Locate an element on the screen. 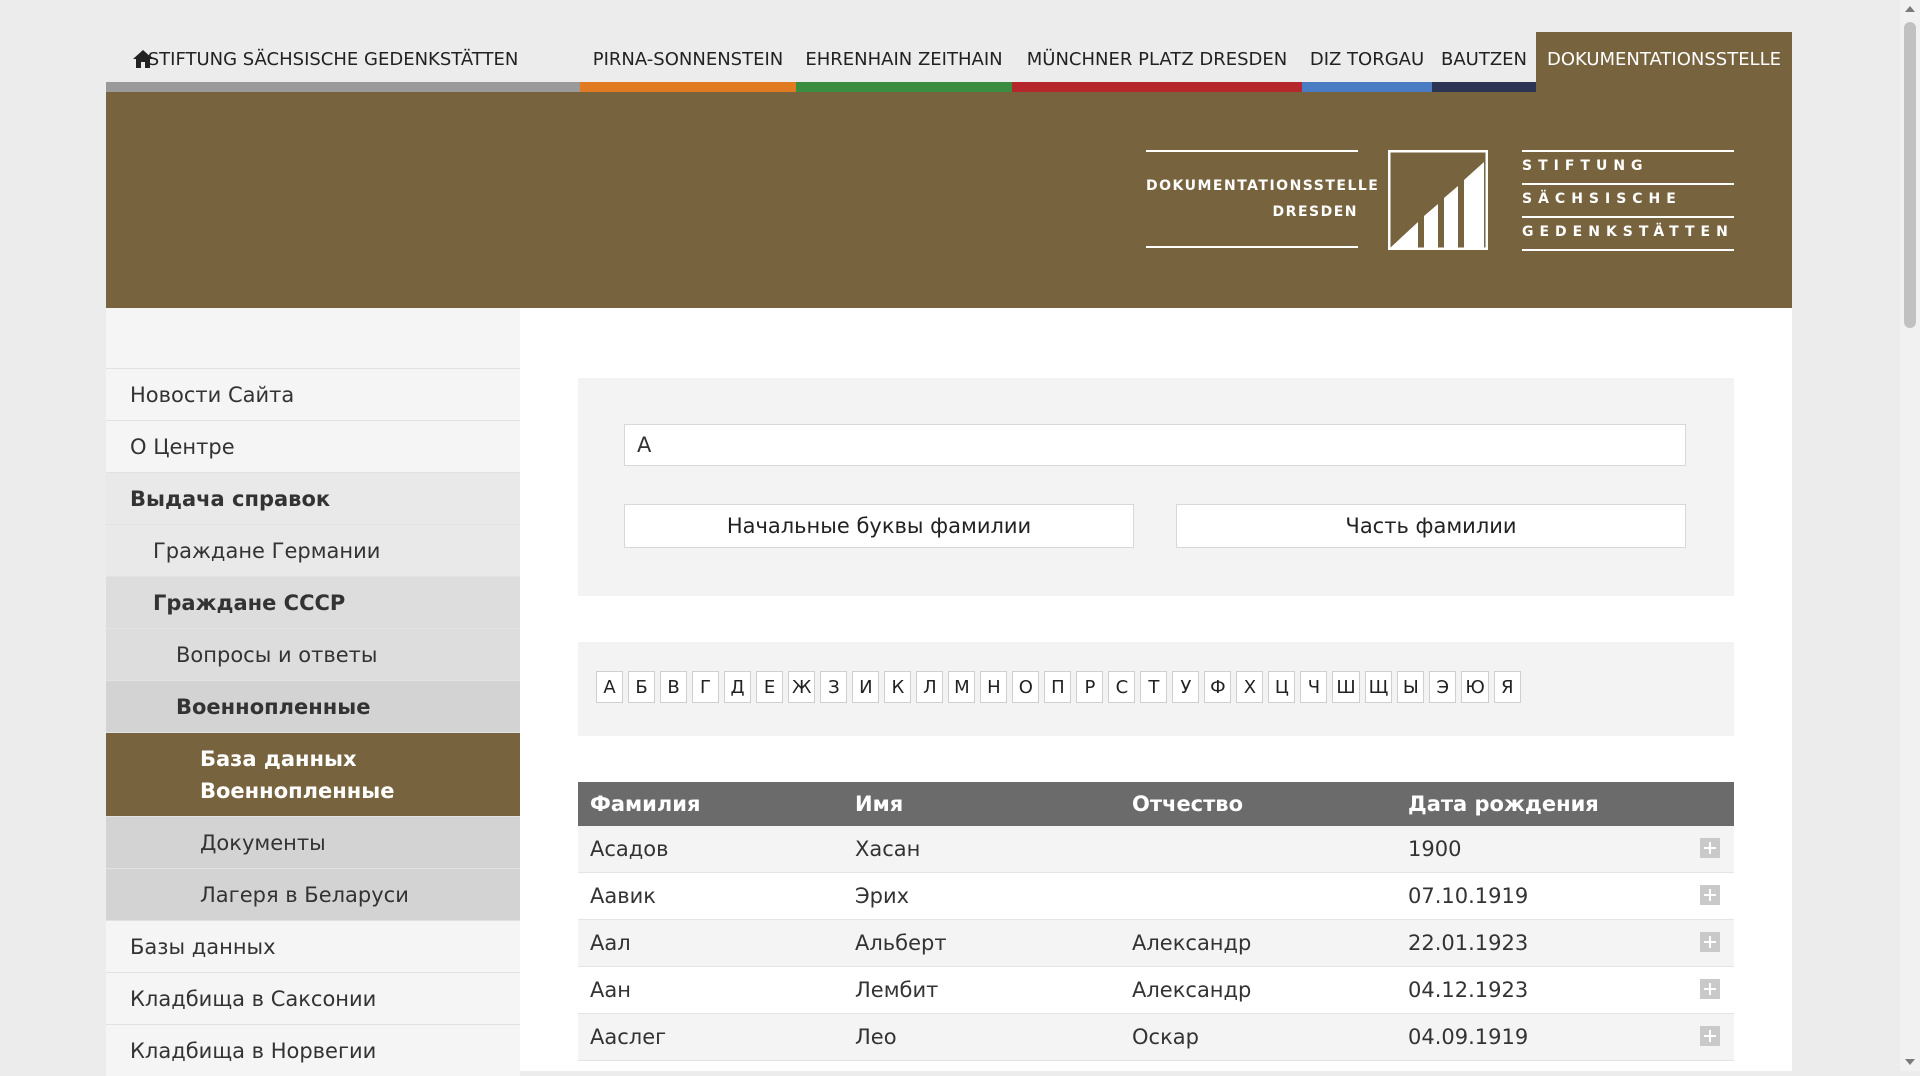 This screenshot has height=1076, width=1920. alphabet-letter-button: Щ is located at coordinates (1378, 687).